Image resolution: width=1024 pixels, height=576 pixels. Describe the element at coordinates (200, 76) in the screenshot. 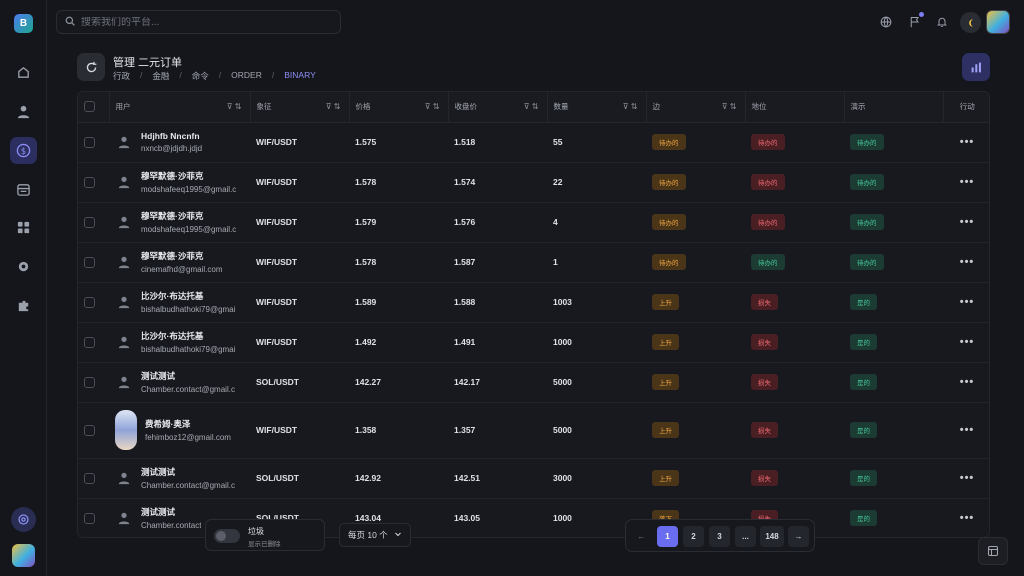

I see `breadcrumb-item: 命令` at that location.